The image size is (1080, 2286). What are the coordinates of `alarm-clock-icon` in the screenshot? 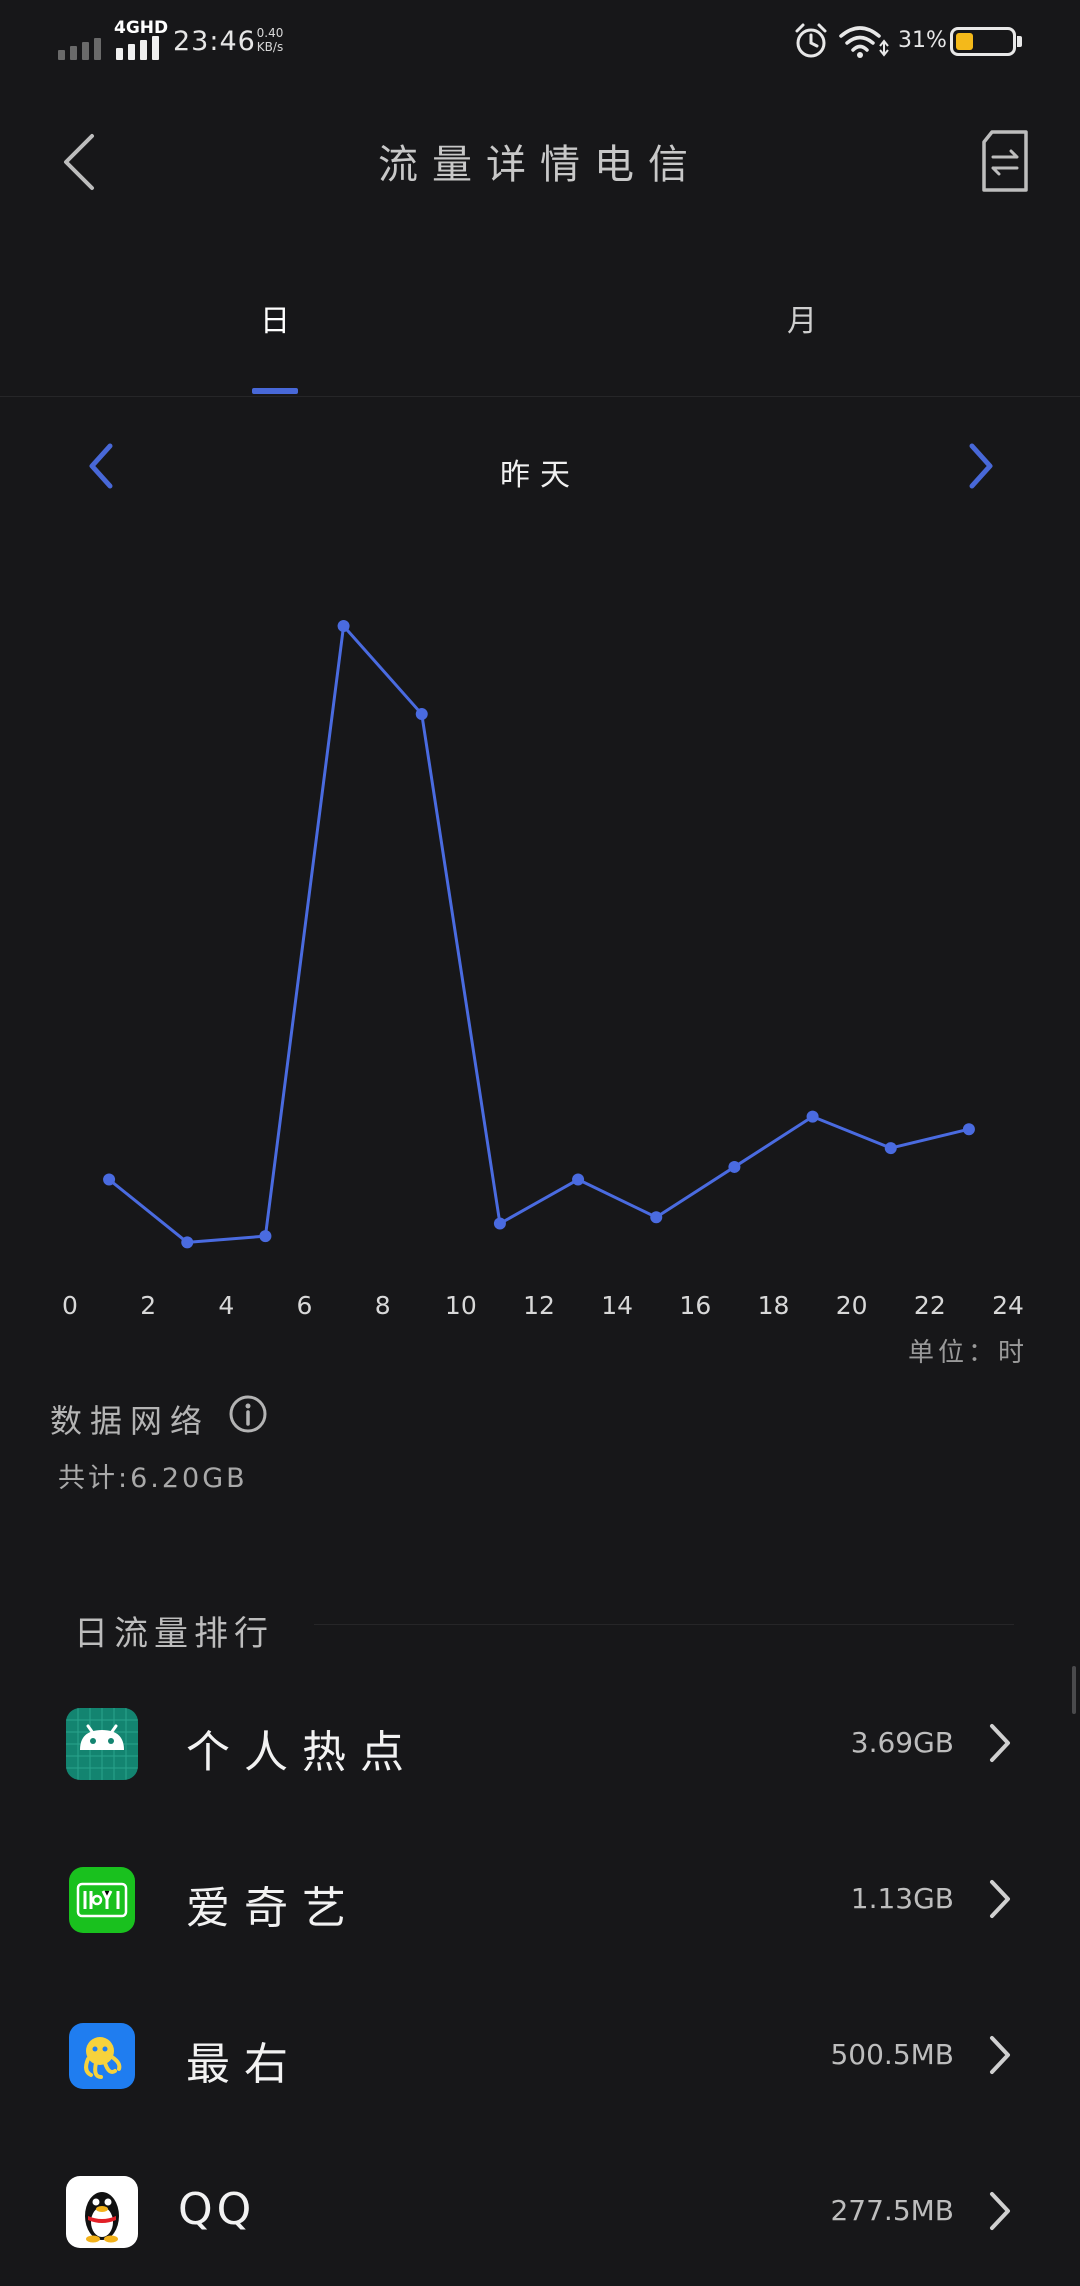 It's located at (811, 40).